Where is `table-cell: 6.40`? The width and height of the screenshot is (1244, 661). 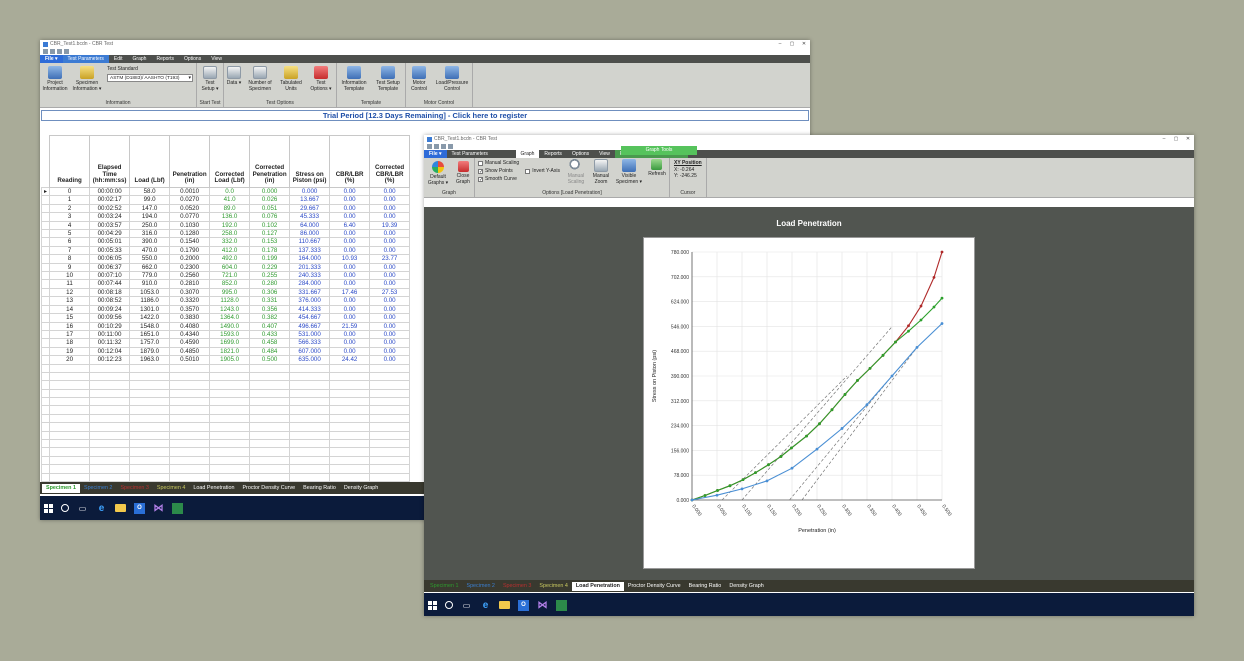 table-cell: 6.40 is located at coordinates (350, 225).